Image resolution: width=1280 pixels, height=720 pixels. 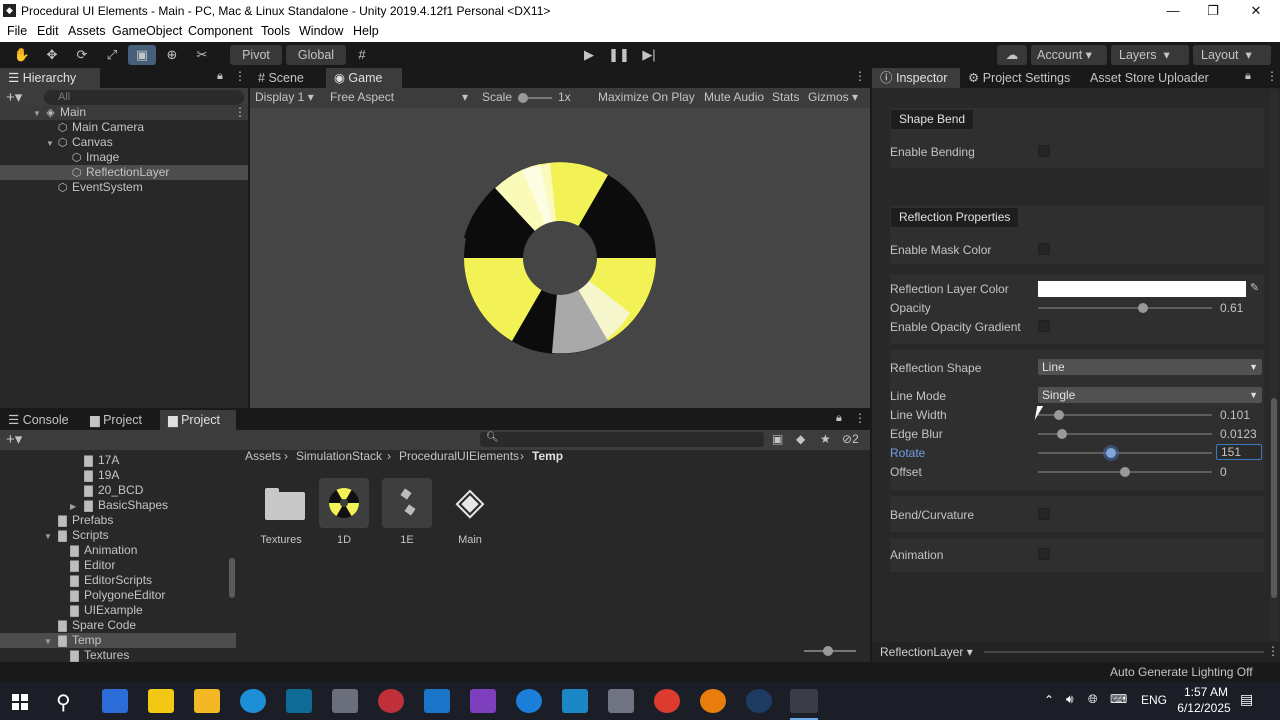 I want to click on tab-game: ◉ Game, so click(x=364, y=78).